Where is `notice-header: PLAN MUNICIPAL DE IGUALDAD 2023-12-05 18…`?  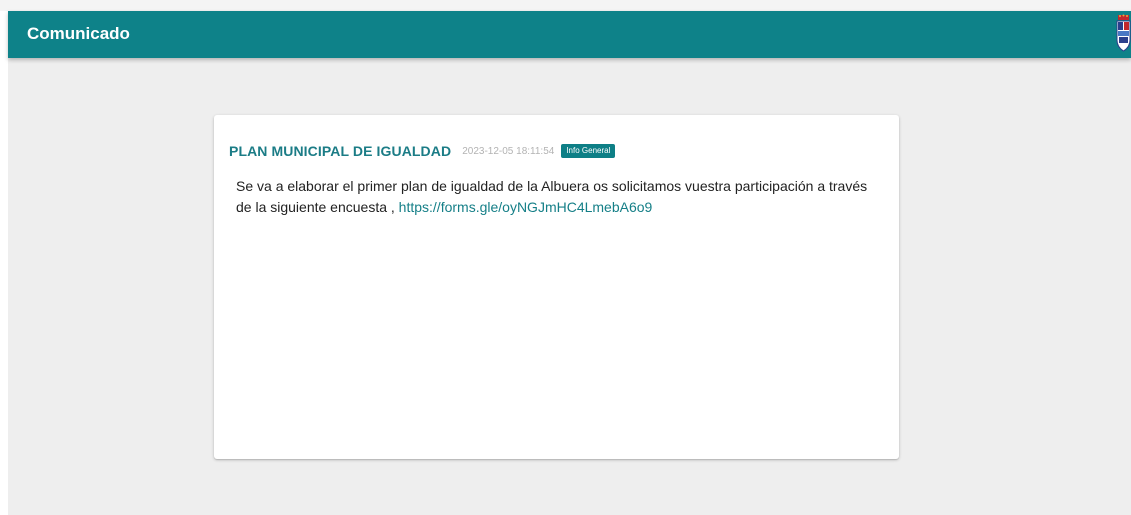
notice-header: PLAN MUNICIPAL DE IGUALDAD 2023-12-05 18… is located at coordinates (422, 151).